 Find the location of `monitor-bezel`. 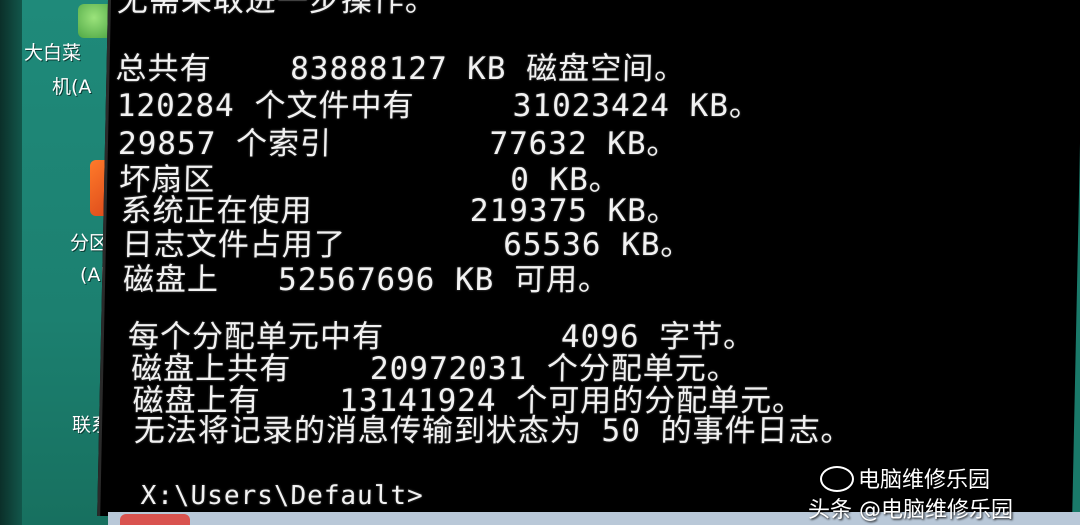

monitor-bezel is located at coordinates (11, 262).